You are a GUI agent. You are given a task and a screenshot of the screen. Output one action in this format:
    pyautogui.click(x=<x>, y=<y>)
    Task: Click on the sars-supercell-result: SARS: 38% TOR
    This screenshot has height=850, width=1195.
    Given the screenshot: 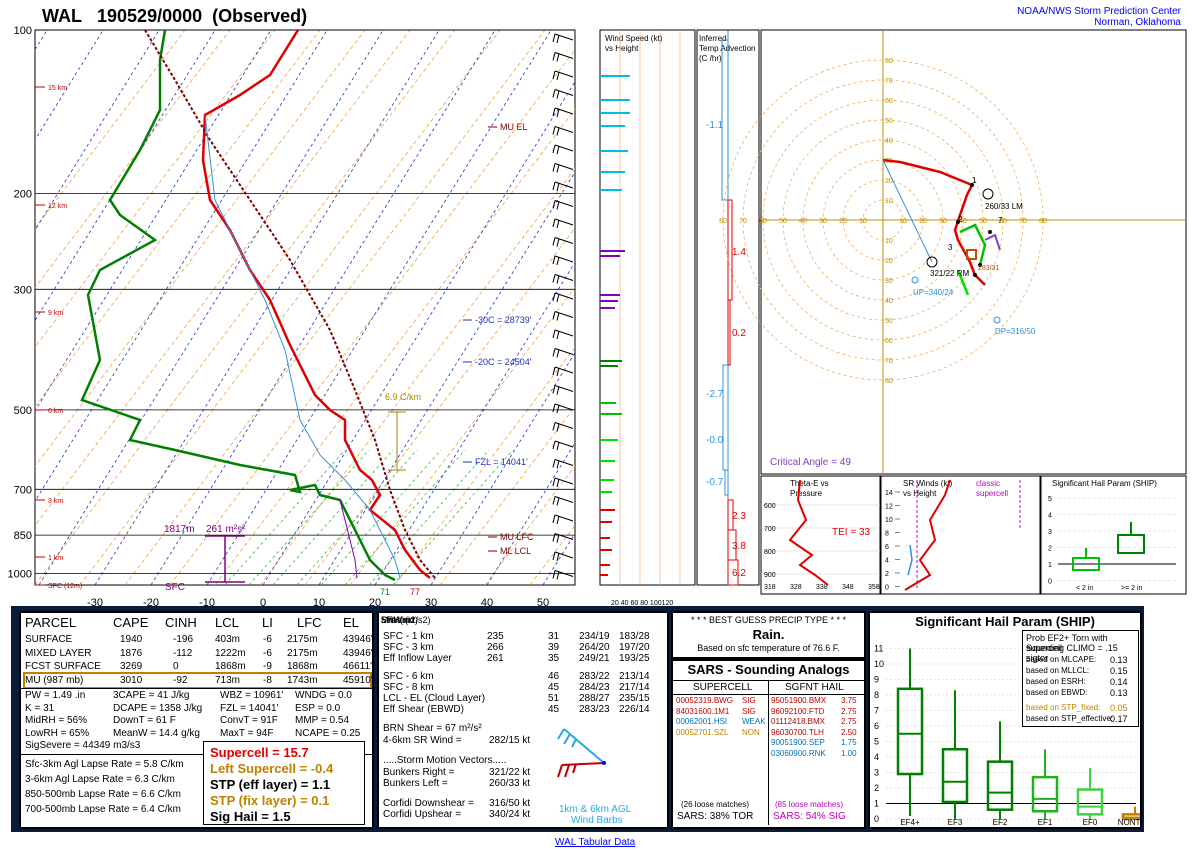 What is the action you would take?
    pyautogui.click(x=715, y=816)
    